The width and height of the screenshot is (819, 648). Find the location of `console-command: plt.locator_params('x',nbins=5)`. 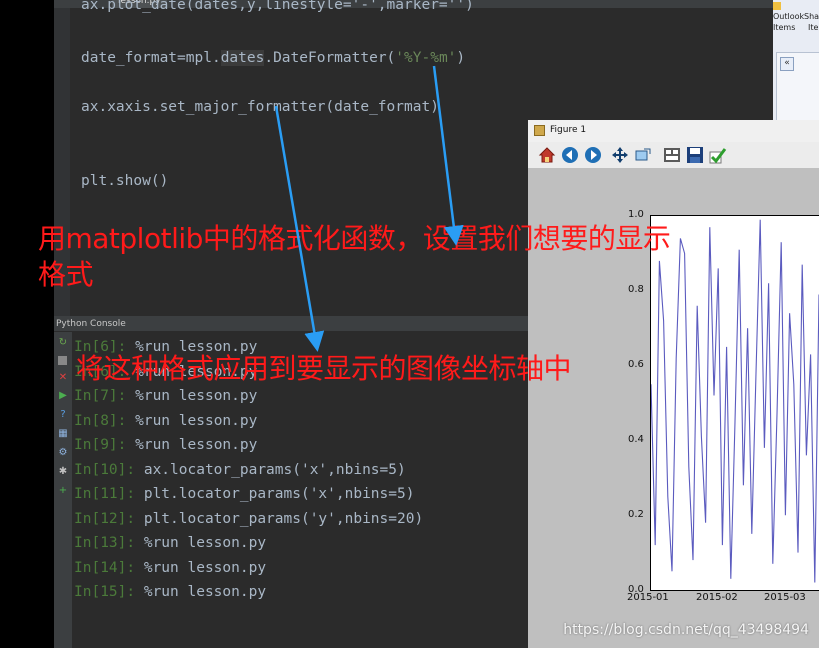

console-command: plt.locator_params('x',nbins=5) is located at coordinates (275, 494).